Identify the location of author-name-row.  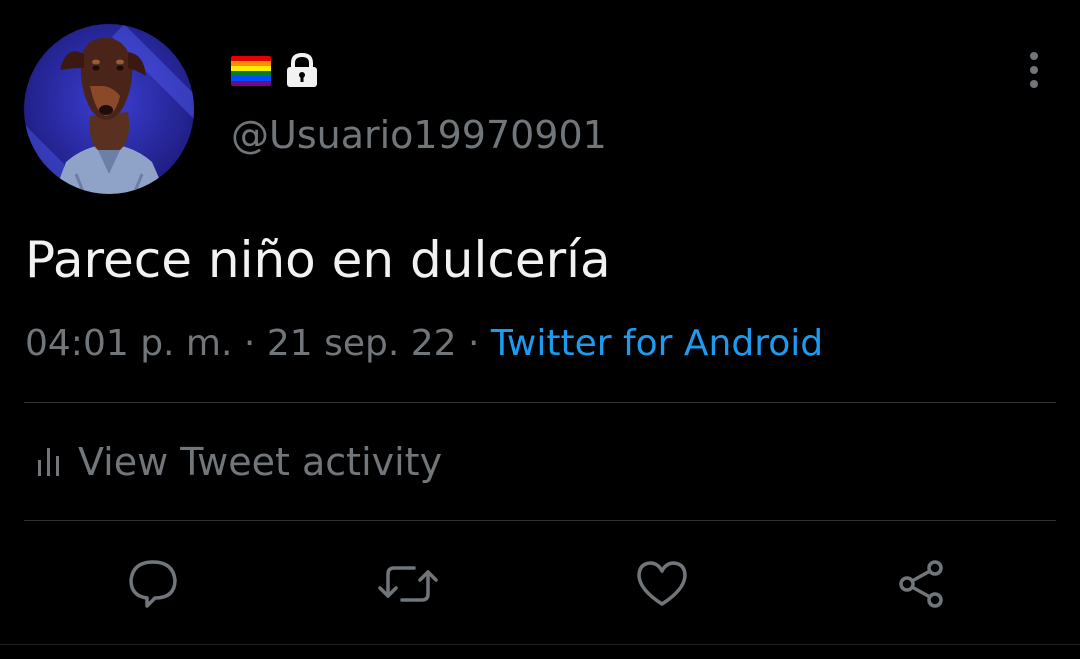
(275, 71).